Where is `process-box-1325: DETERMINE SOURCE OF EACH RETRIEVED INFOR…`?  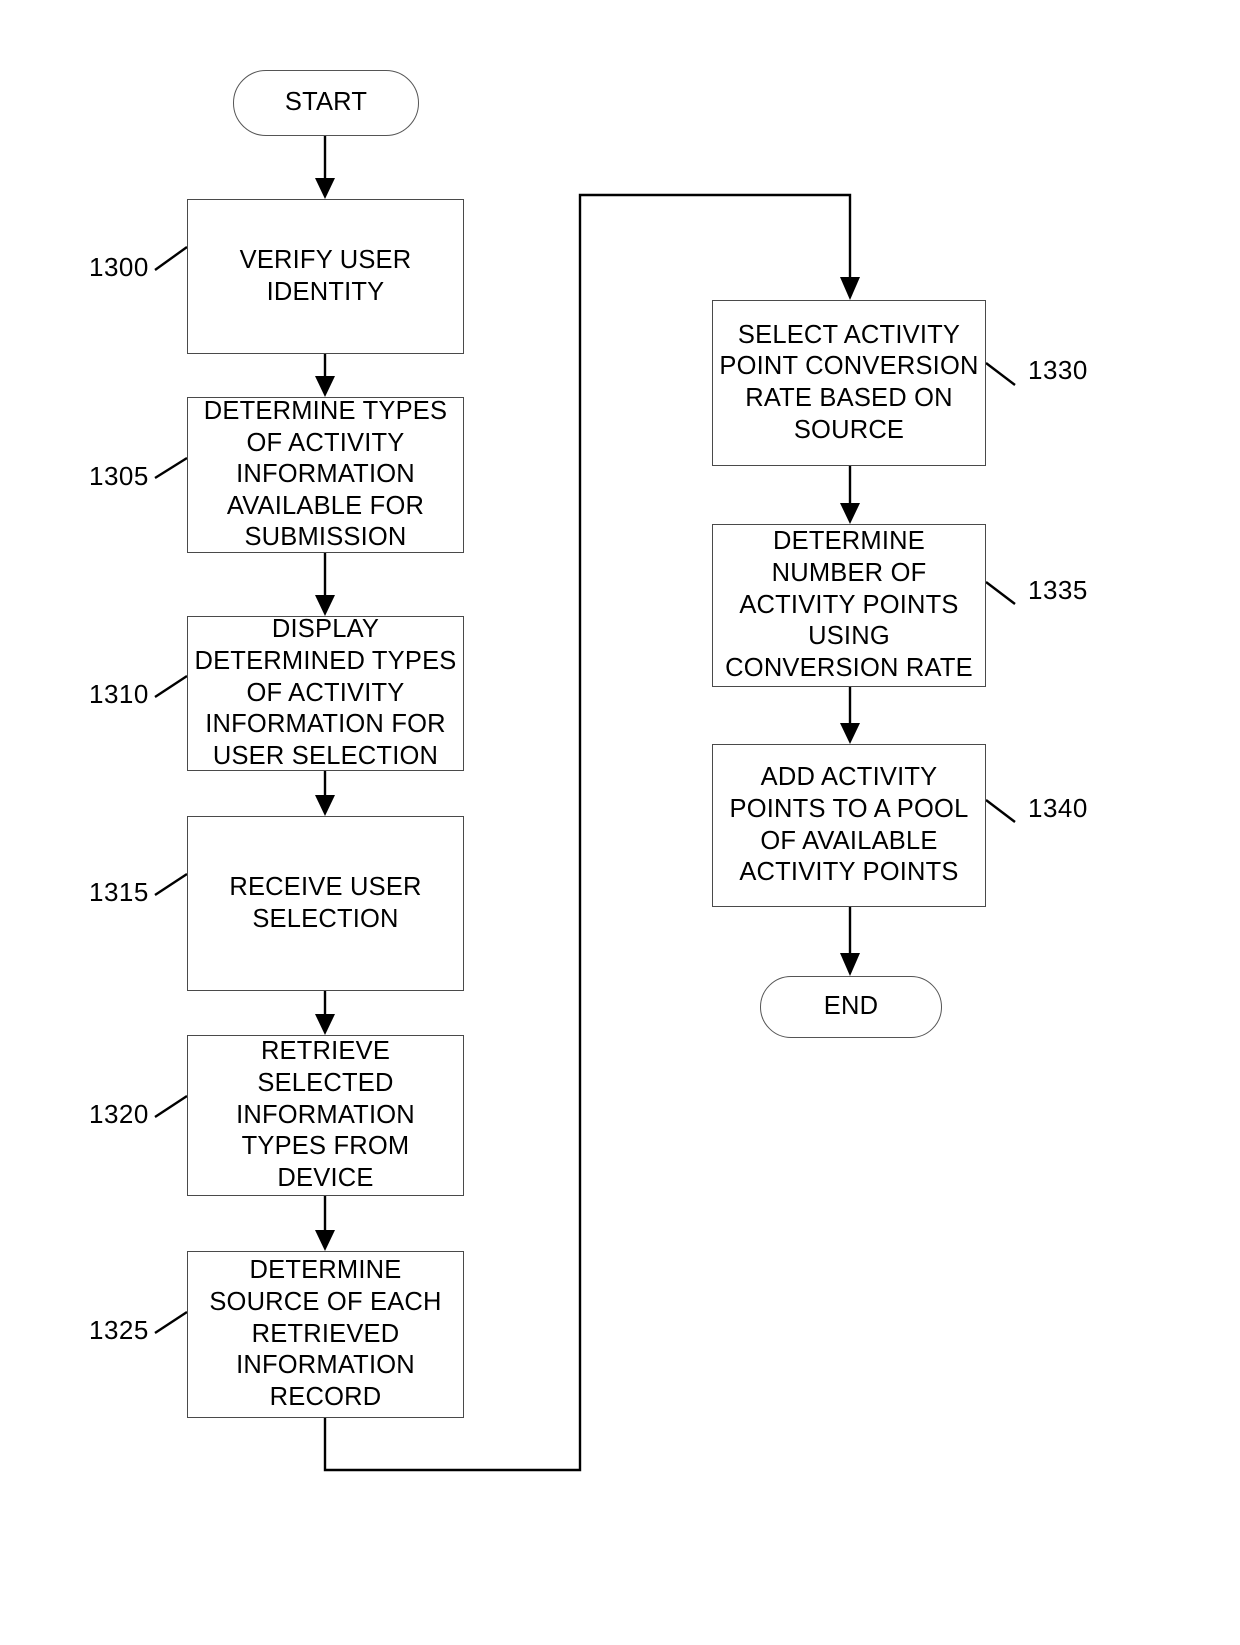
process-box-1325: DETERMINE SOURCE OF EACH RETRIEVED INFOR… is located at coordinates (325, 1334).